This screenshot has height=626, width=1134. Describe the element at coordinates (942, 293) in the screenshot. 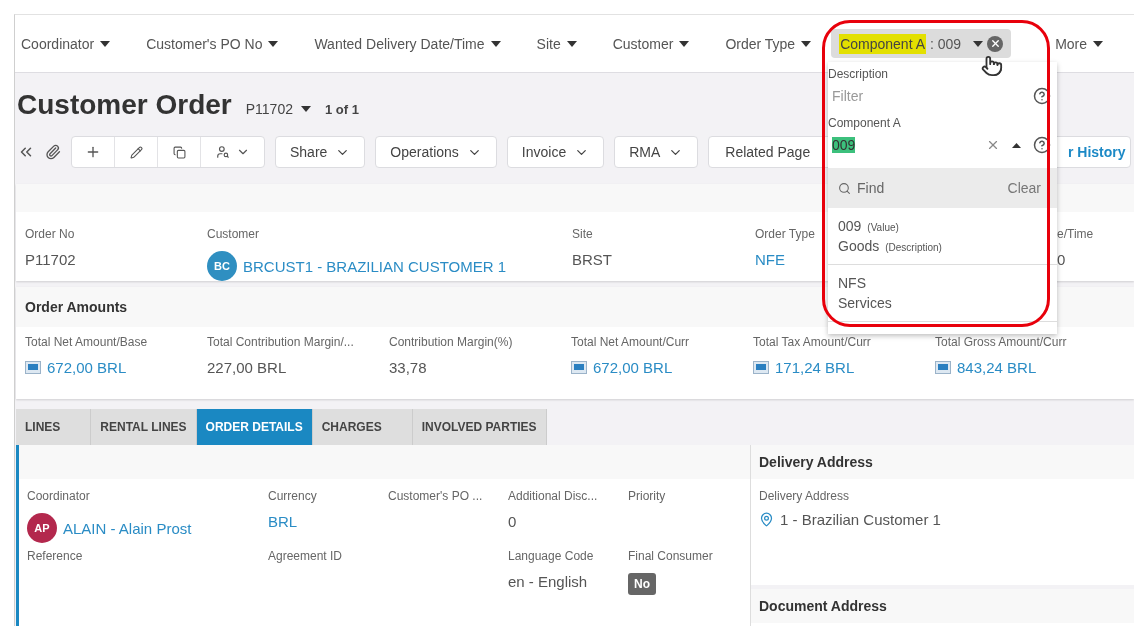

I see `option-item: NFS Services` at that location.